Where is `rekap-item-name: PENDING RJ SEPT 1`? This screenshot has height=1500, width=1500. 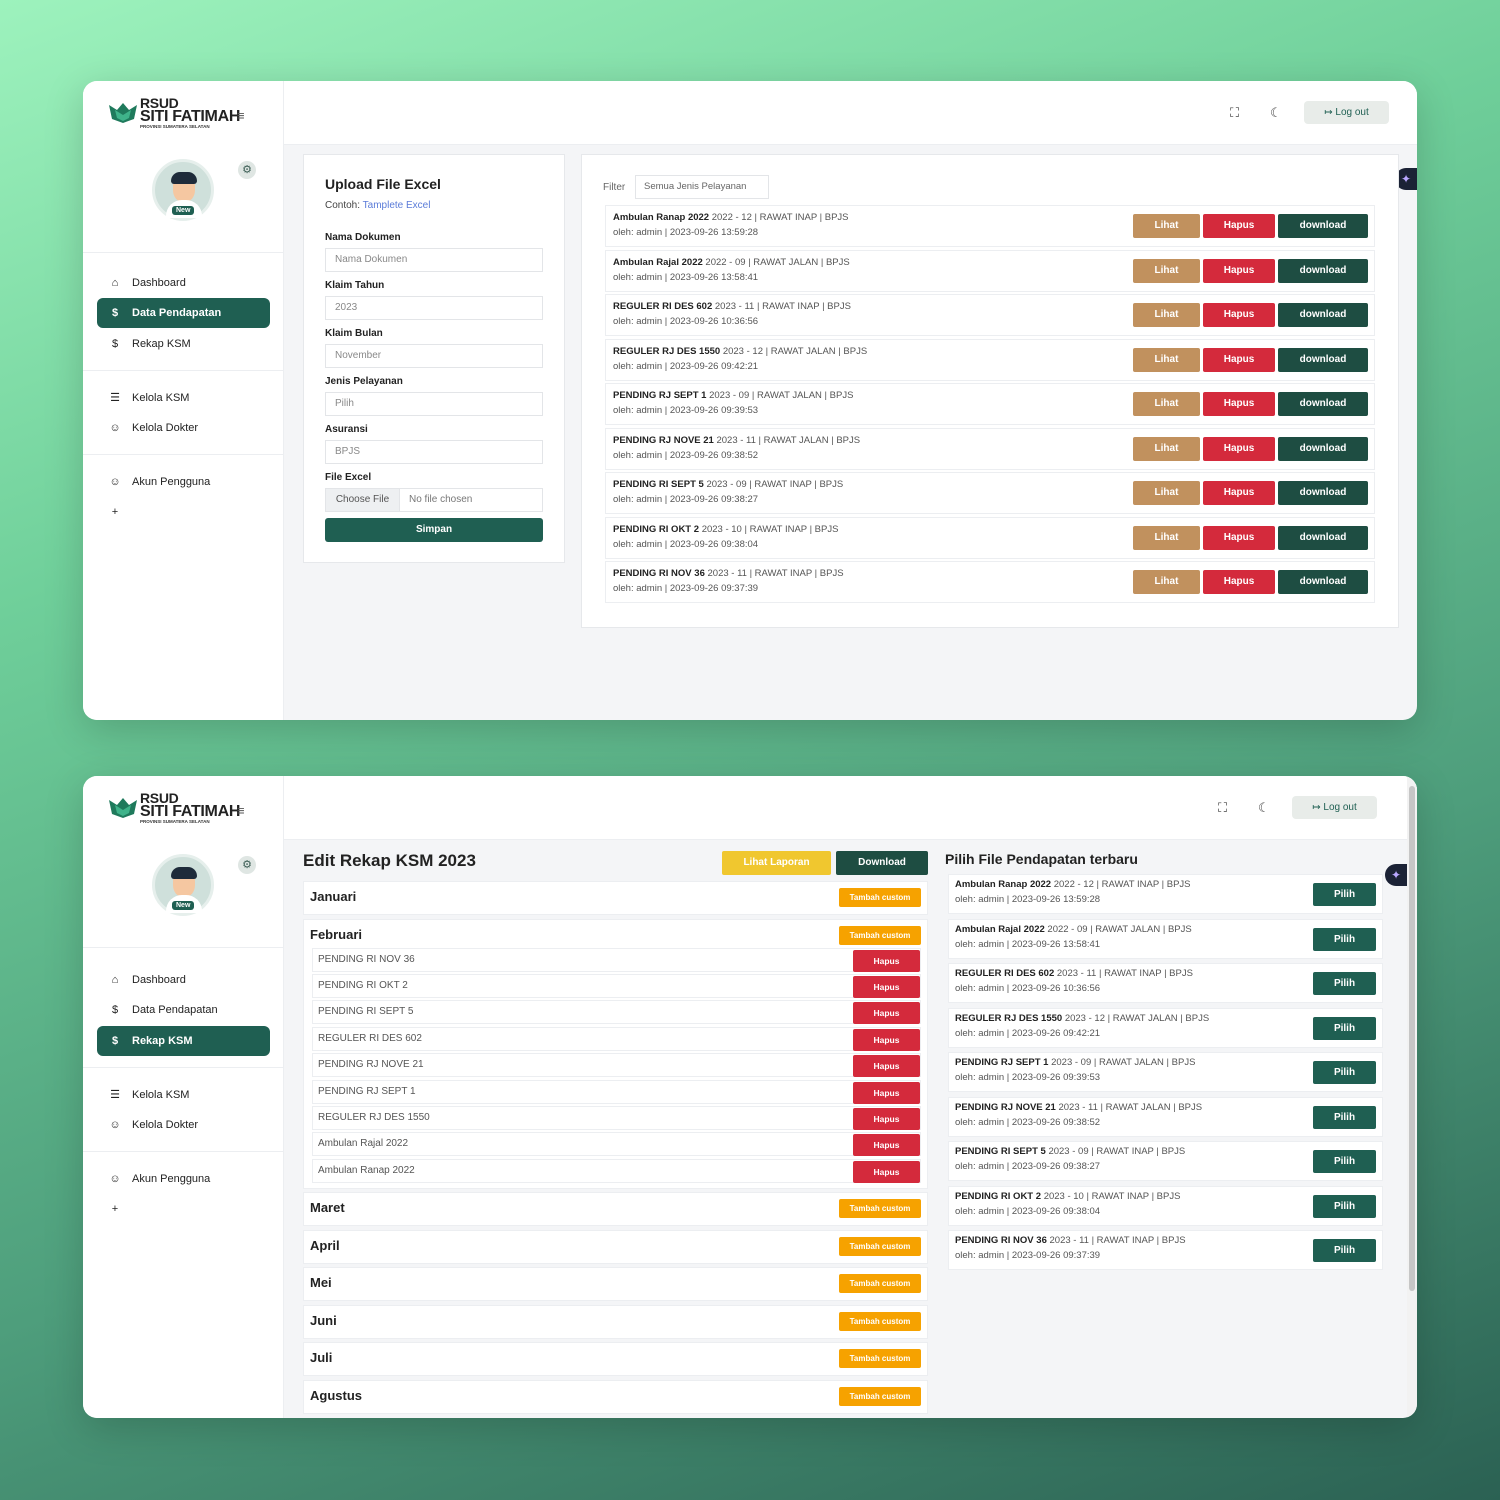 rekap-item-name: PENDING RJ SEPT 1 is located at coordinates (367, 1091).